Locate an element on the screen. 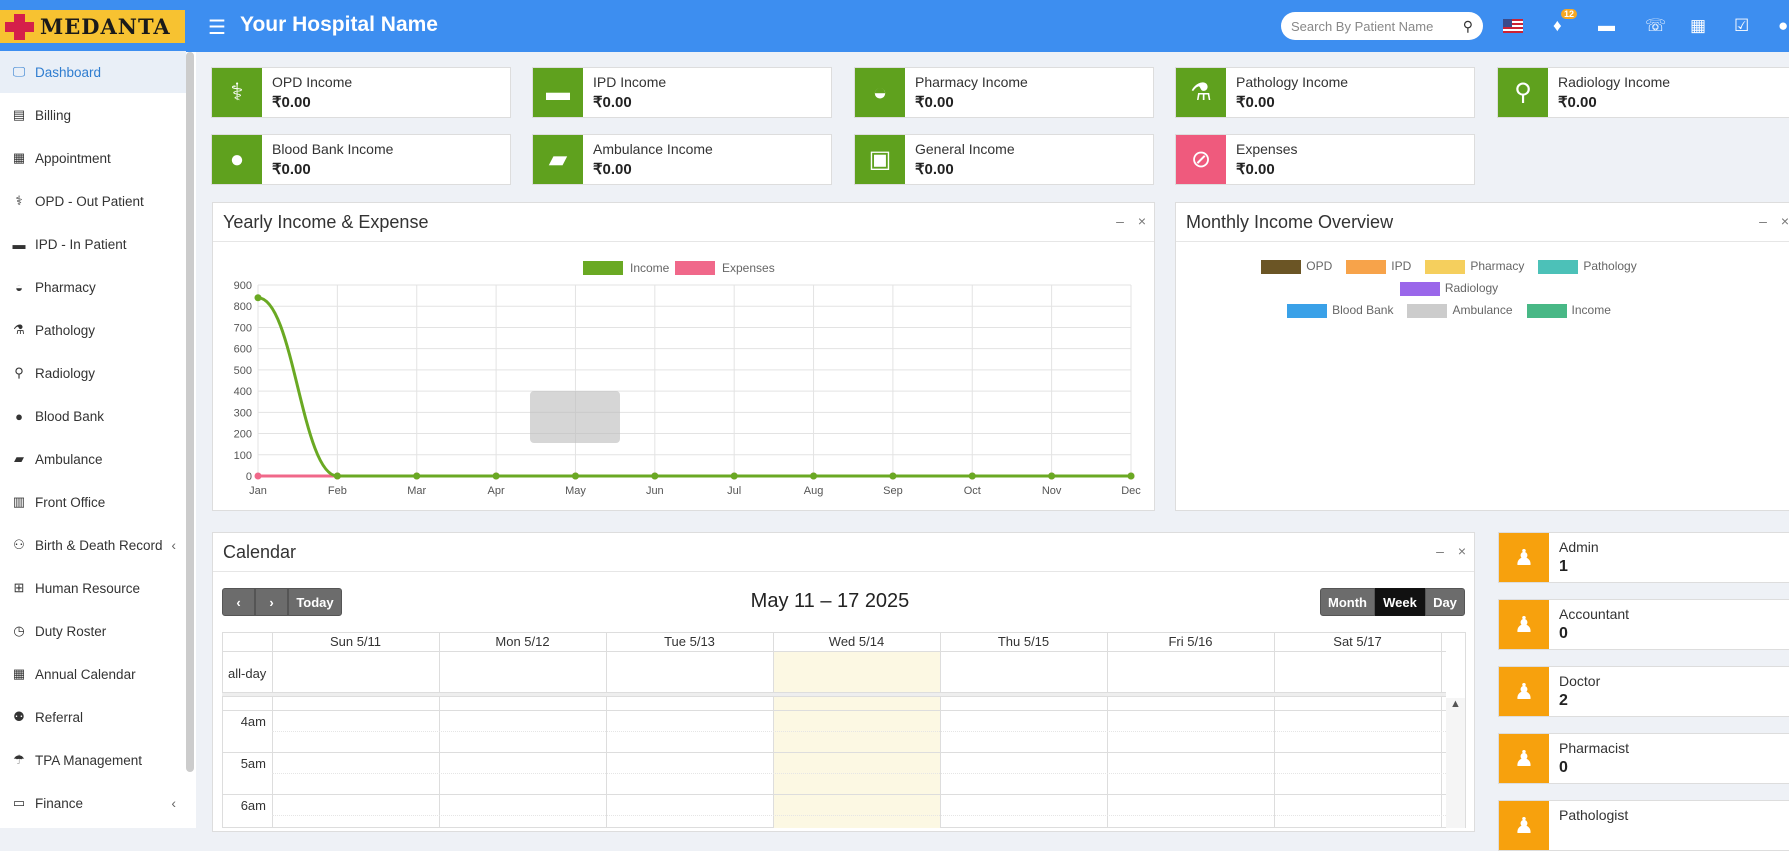 The height and width of the screenshot is (851, 1789). view-button-day: Day is located at coordinates (1445, 602).